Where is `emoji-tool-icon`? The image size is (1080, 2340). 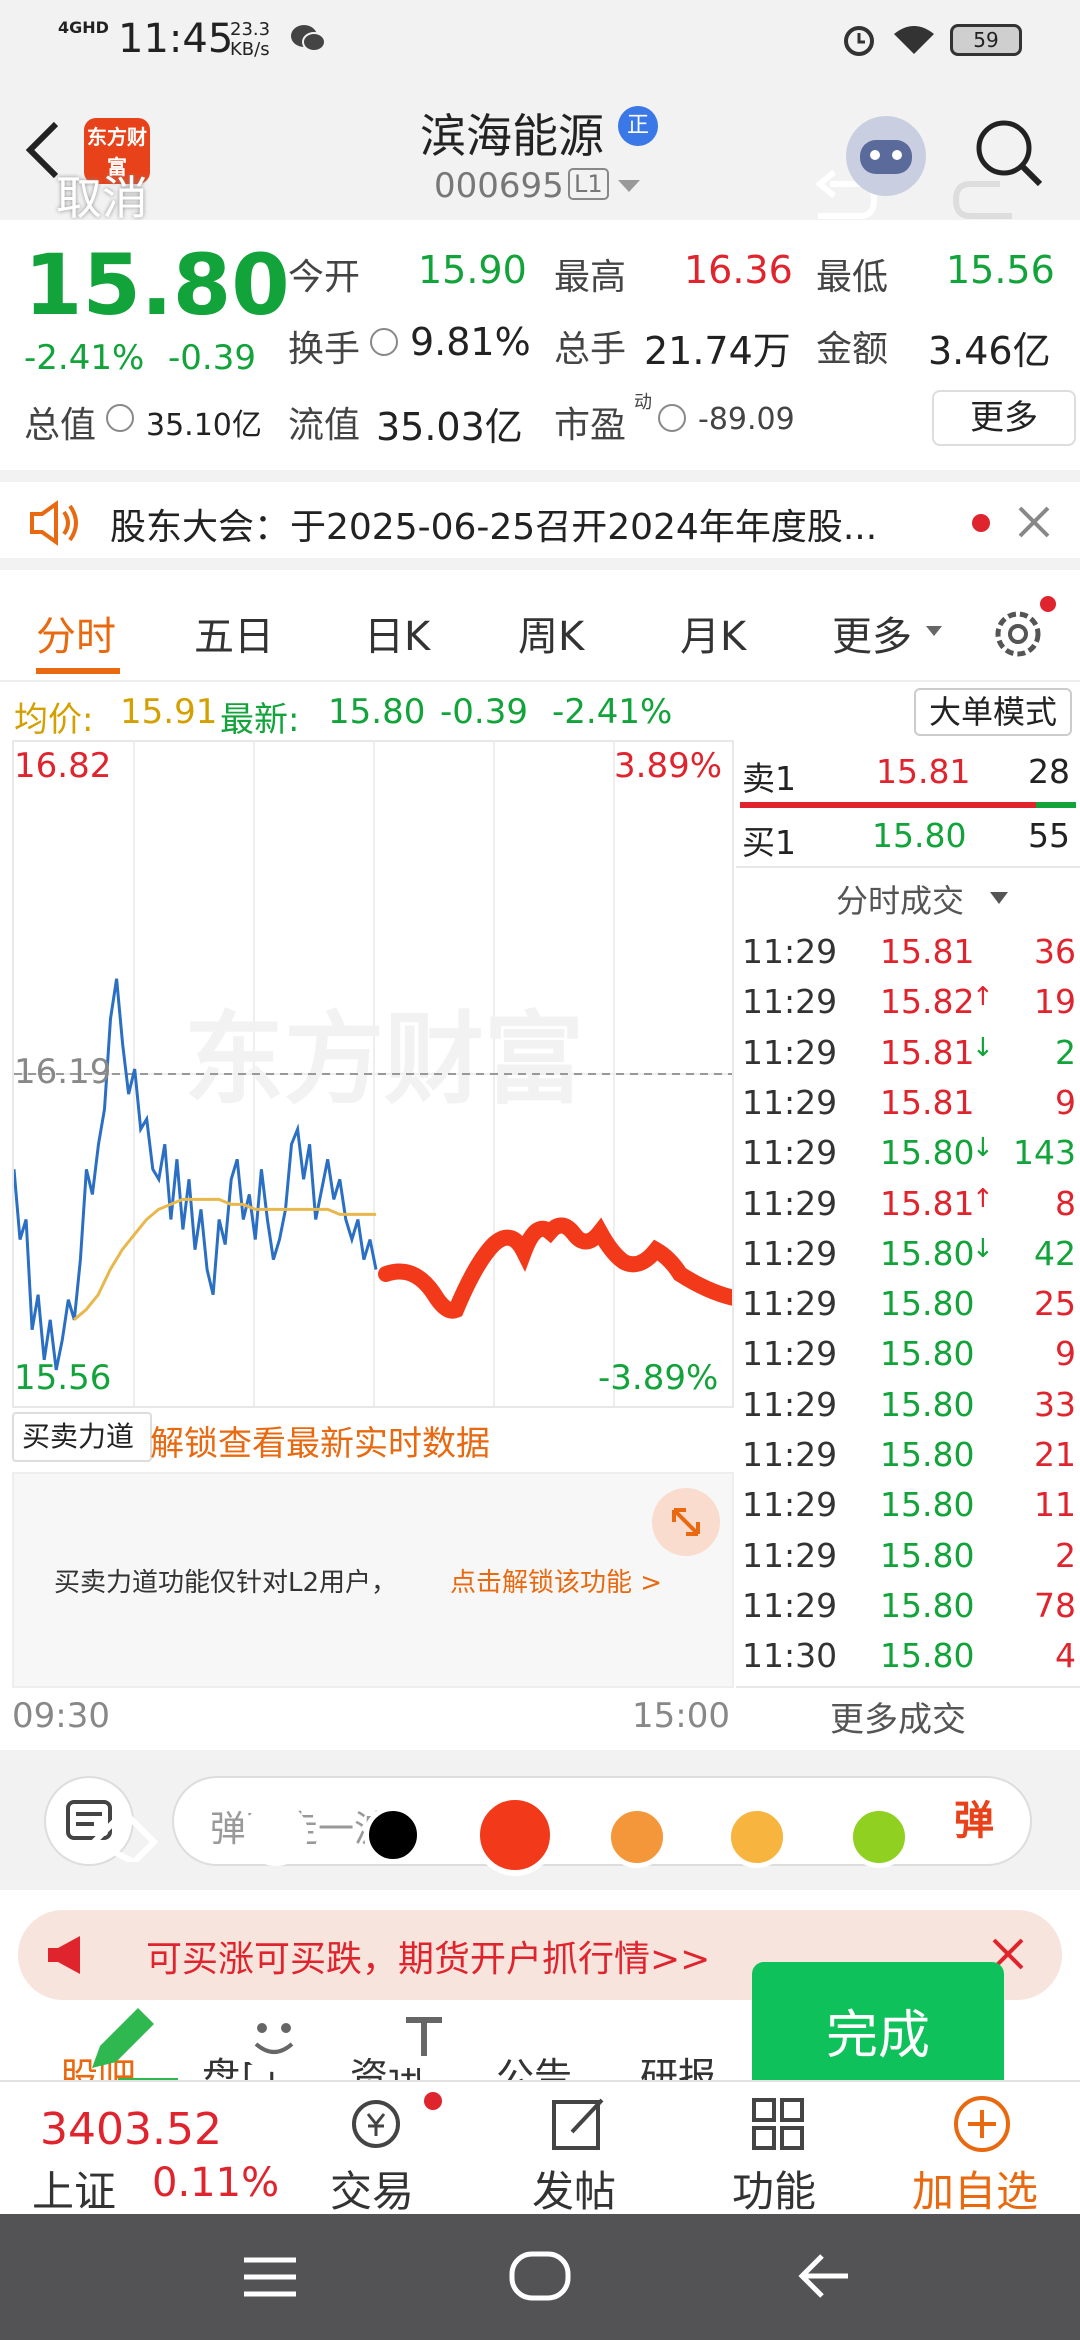
emoji-tool-icon is located at coordinates (274, 2036).